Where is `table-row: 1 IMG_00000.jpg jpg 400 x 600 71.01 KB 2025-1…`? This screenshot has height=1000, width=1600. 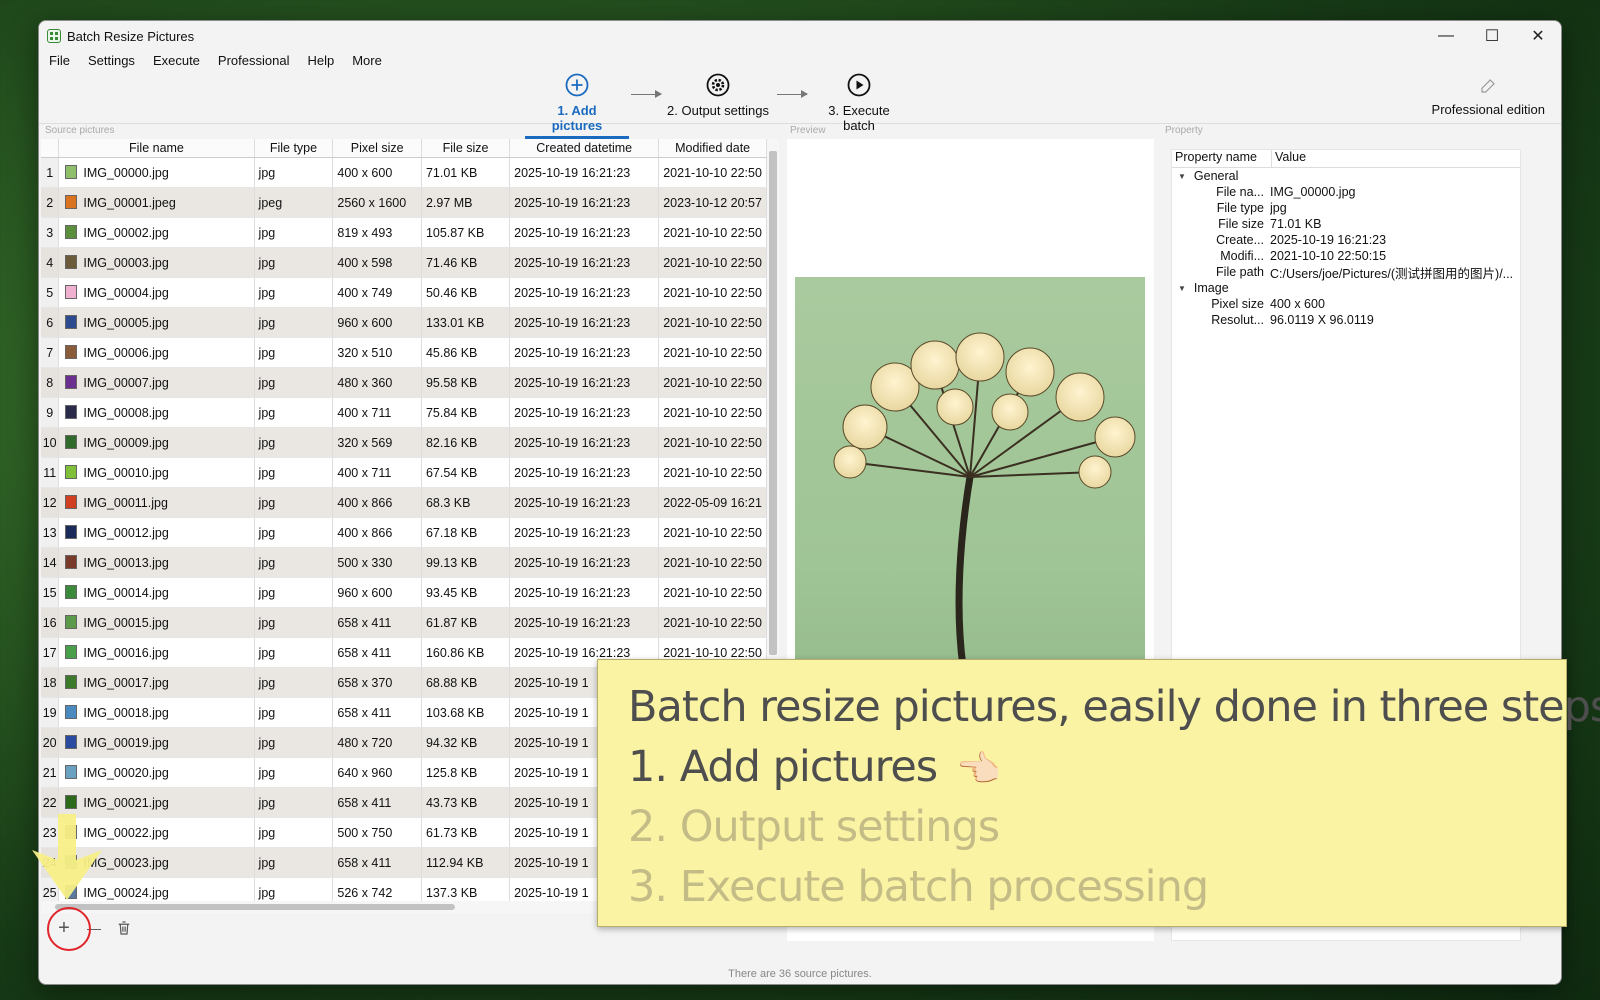 table-row: 1 IMG_00000.jpg jpg 400 x 600 71.01 KB 2025-1… is located at coordinates (404, 172).